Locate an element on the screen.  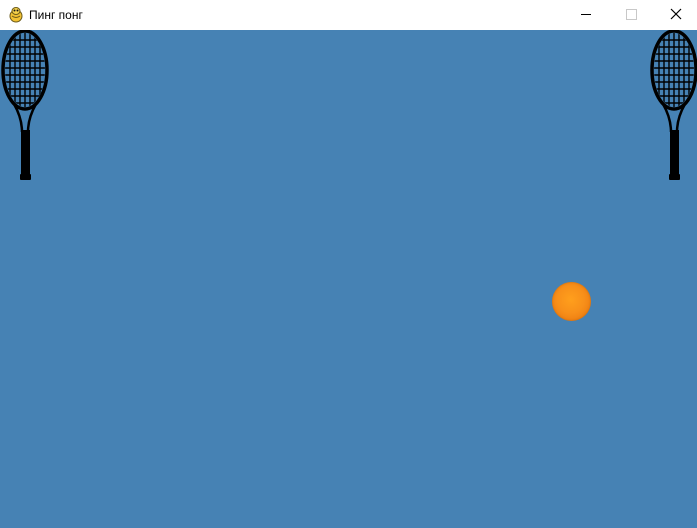
minimize-button is located at coordinates (586, 15).